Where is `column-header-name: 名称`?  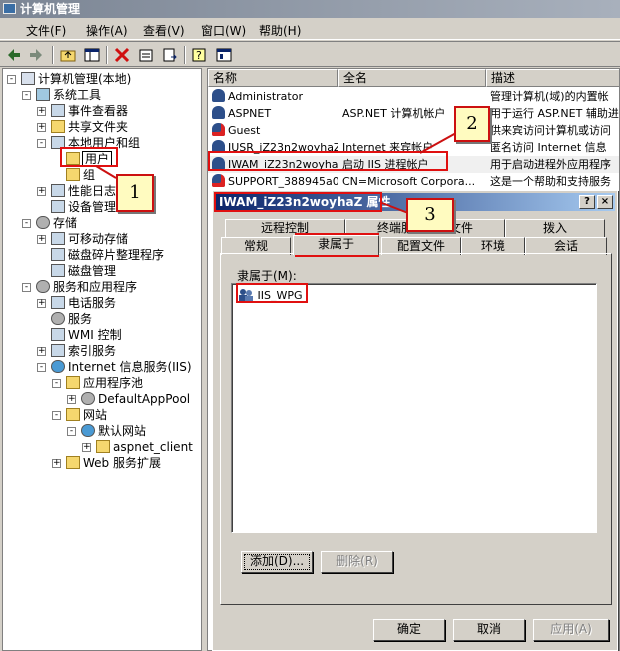
column-header-name: 名称 is located at coordinates (273, 78).